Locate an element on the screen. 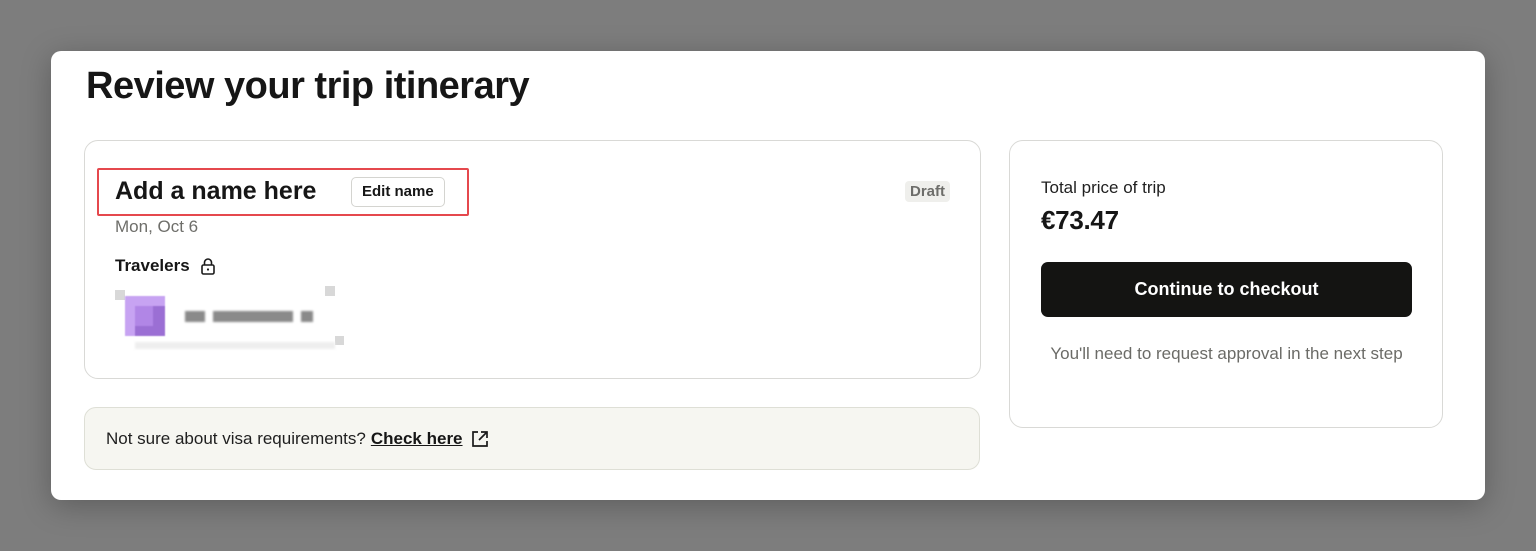  continue-to-checkout-button: Continue to checkout is located at coordinates (1226, 289).